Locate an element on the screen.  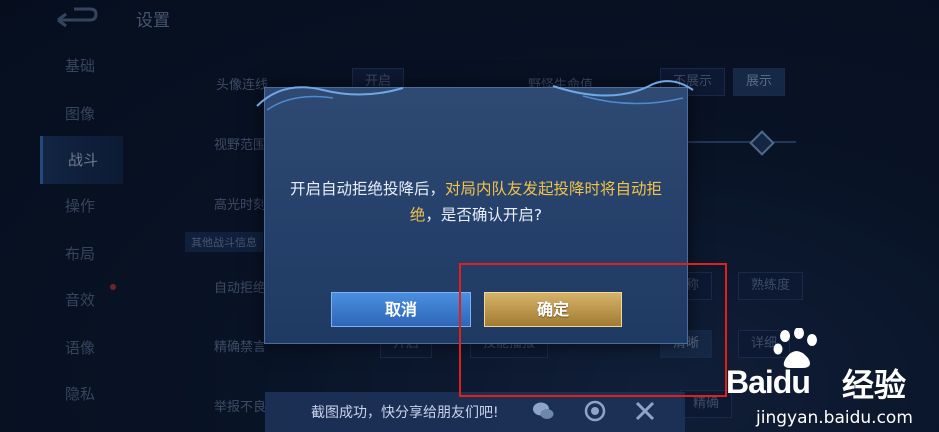
annotation-highlight-box is located at coordinates (593, 330).